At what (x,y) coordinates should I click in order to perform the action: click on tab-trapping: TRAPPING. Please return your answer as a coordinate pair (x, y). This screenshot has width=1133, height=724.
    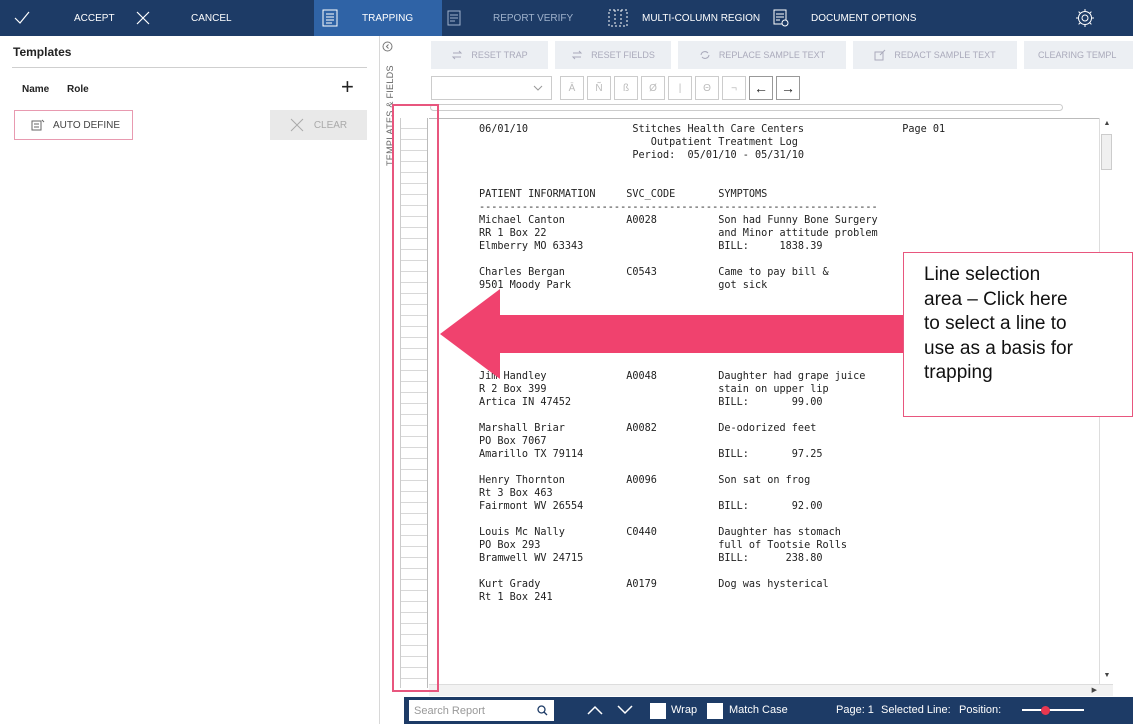
    Looking at the image, I should click on (378, 18).